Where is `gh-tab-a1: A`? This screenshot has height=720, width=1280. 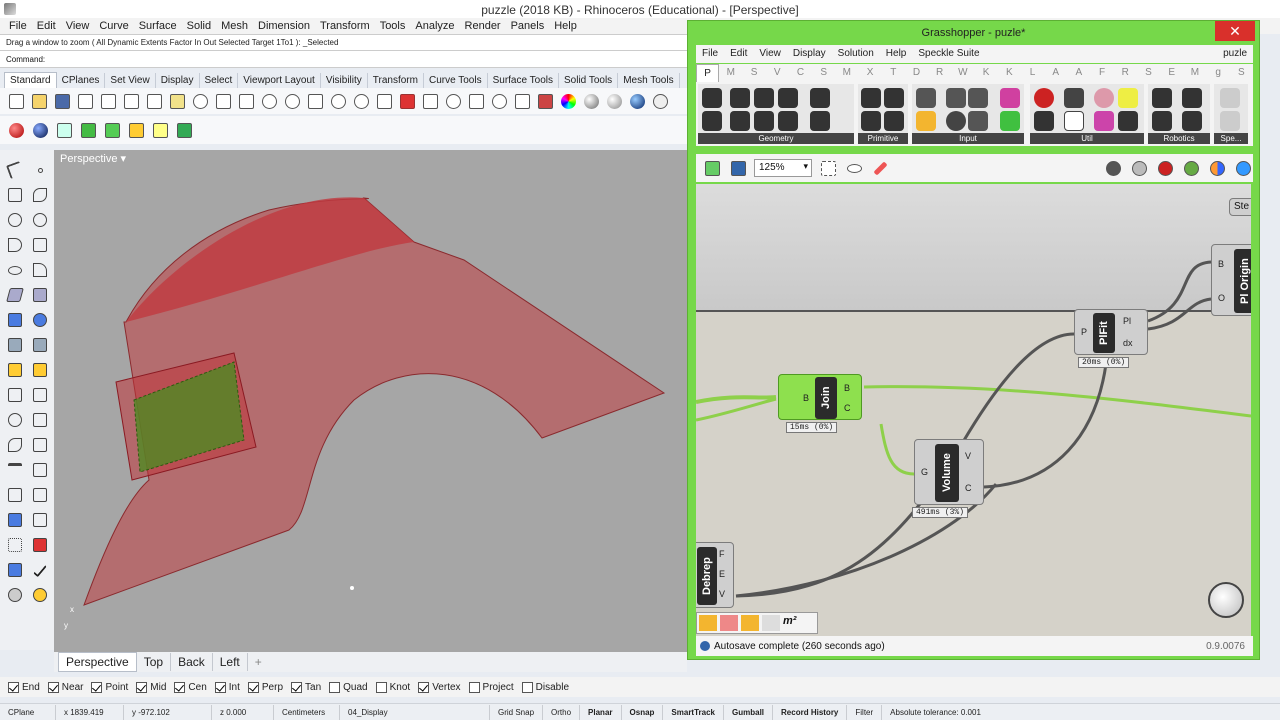
gh-tab-a1: A is located at coordinates (1055, 73).